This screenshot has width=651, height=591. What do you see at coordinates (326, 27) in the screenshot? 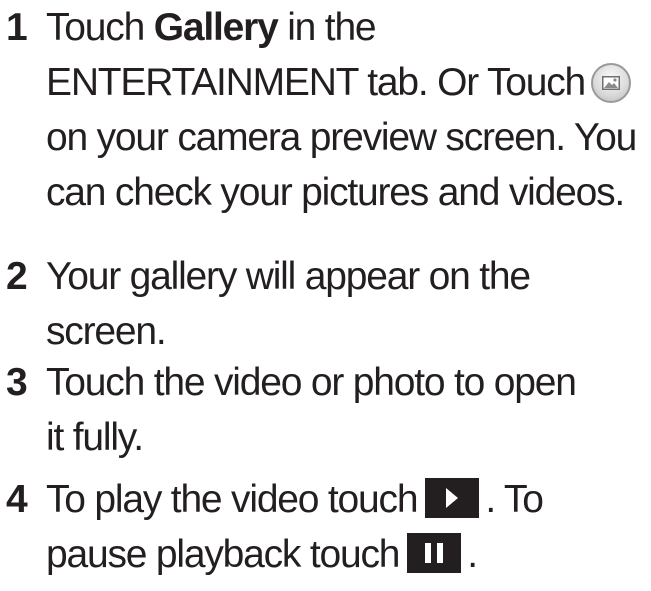
I see `step-text: in the` at bounding box center [326, 27].